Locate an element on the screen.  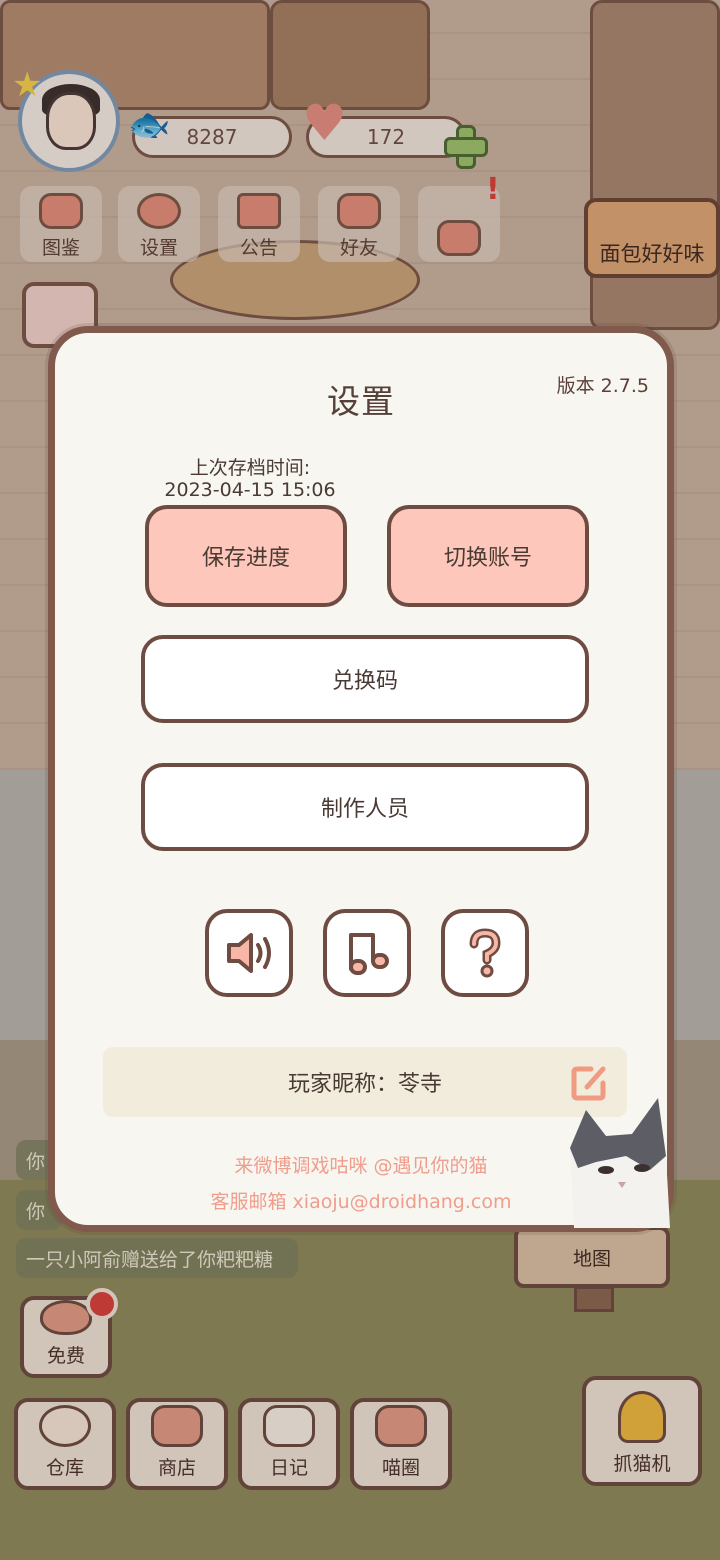
sound-toggle-button is located at coordinates (249, 953).